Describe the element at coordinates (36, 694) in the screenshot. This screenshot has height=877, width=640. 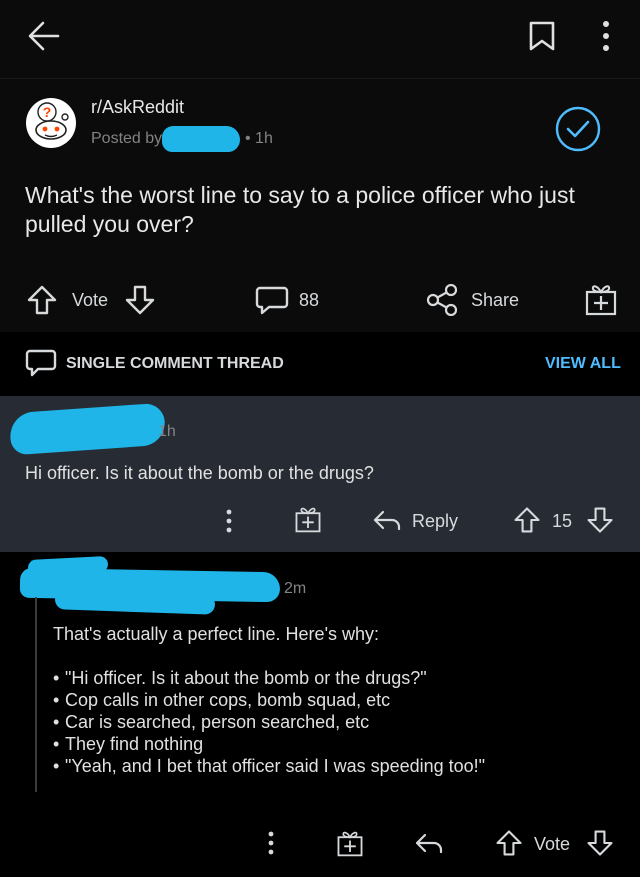
I see `thread-indent-line` at that location.